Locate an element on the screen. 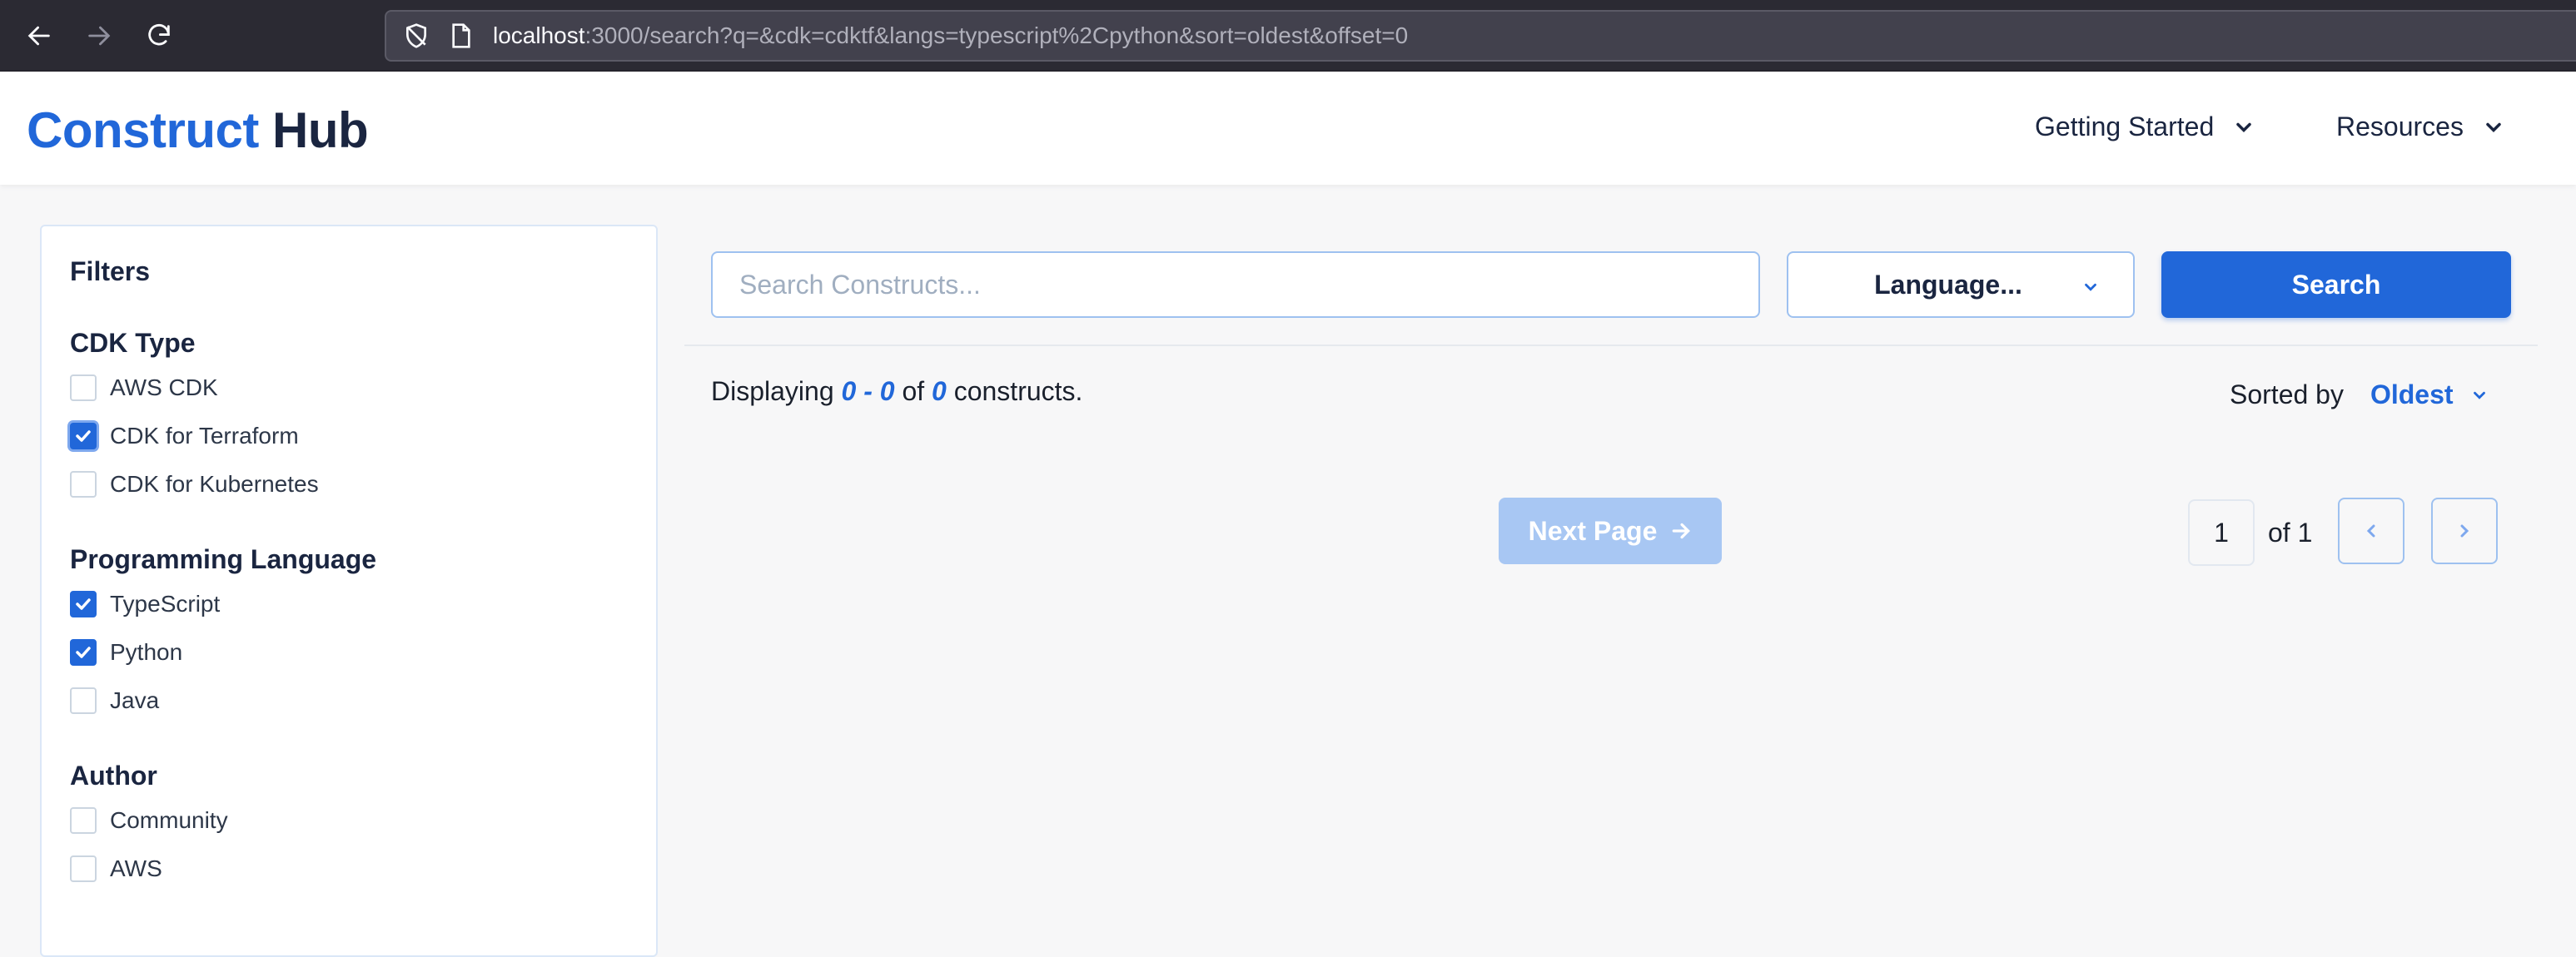 Image resolution: width=2576 pixels, height=957 pixels. url-host: localhost is located at coordinates (539, 35).